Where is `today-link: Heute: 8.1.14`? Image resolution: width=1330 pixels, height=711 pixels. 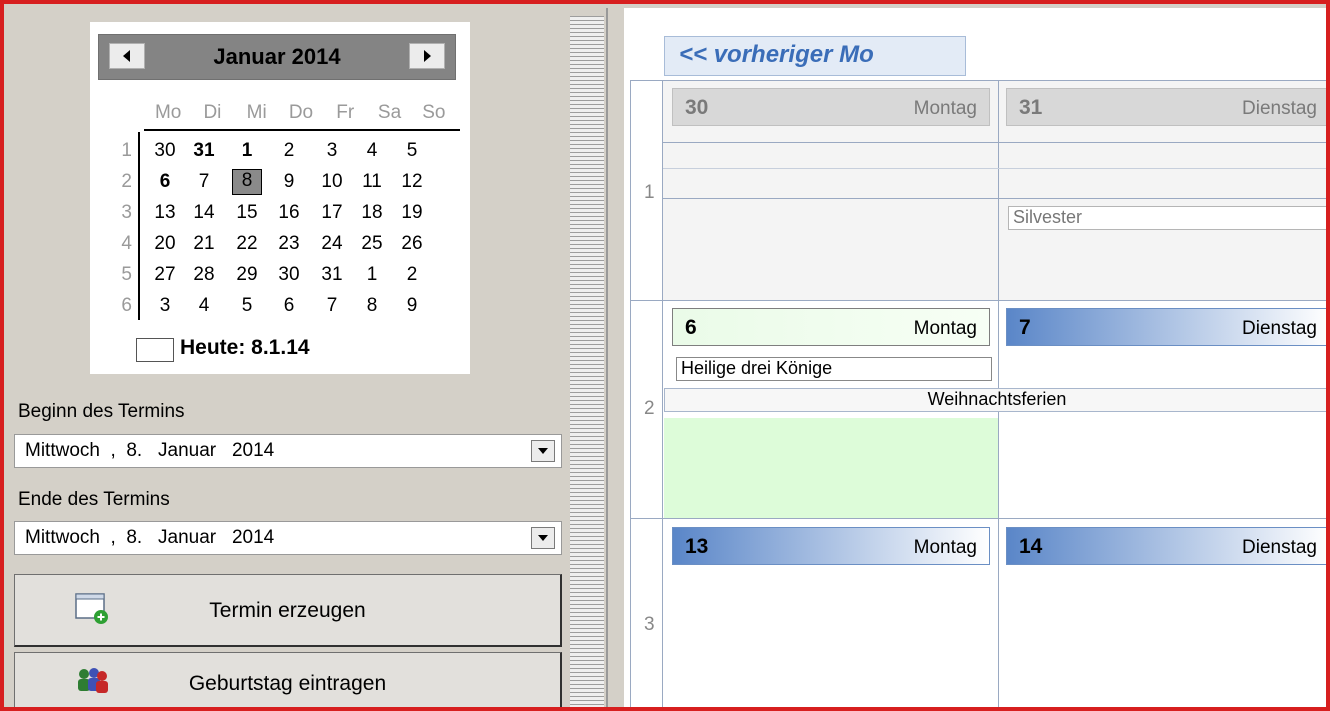
today-link: Heute: 8.1.14 is located at coordinates (223, 349).